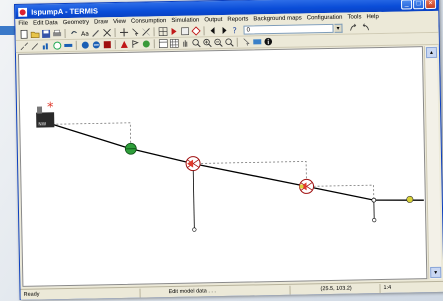  Describe the element at coordinates (35, 46) in the screenshot. I see `shrink-icon` at that location.